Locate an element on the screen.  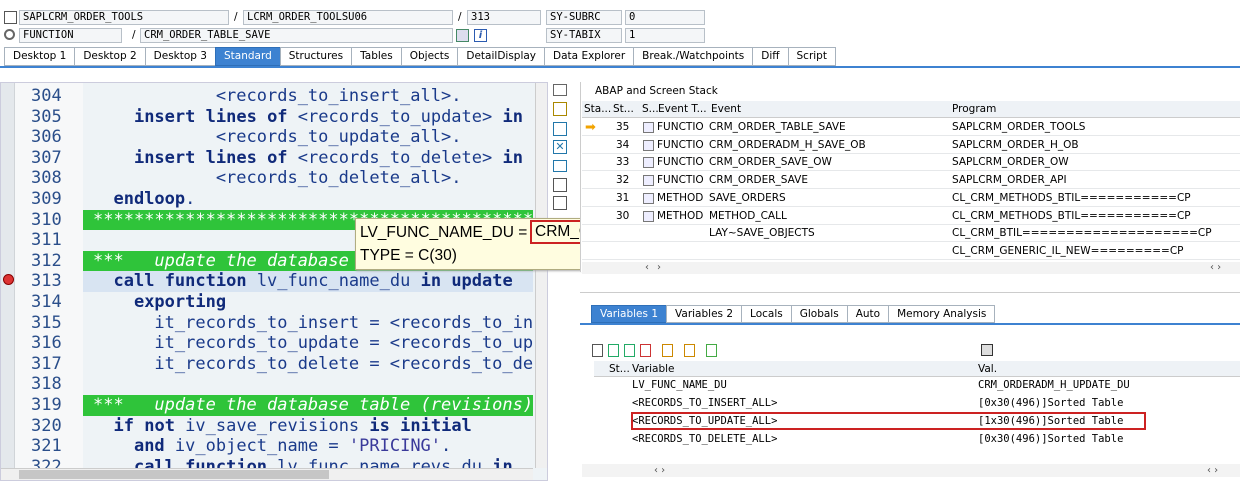
vars-tab-globals: Globals is located at coordinates (818, 314).